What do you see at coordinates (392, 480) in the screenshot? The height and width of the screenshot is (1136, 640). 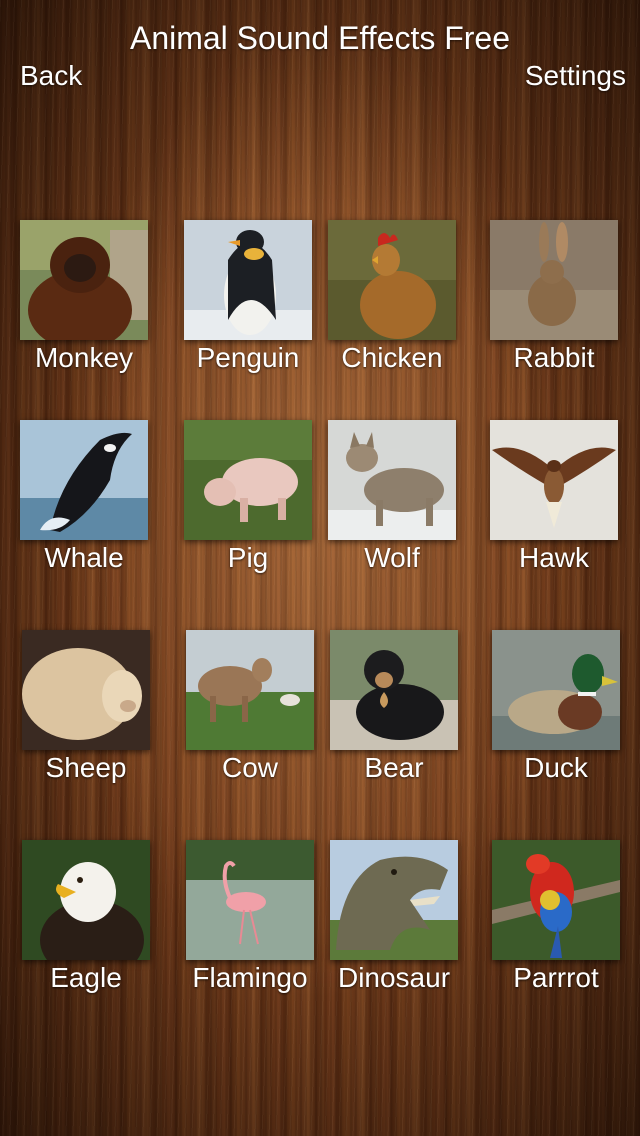 I see `wolf-photo` at bounding box center [392, 480].